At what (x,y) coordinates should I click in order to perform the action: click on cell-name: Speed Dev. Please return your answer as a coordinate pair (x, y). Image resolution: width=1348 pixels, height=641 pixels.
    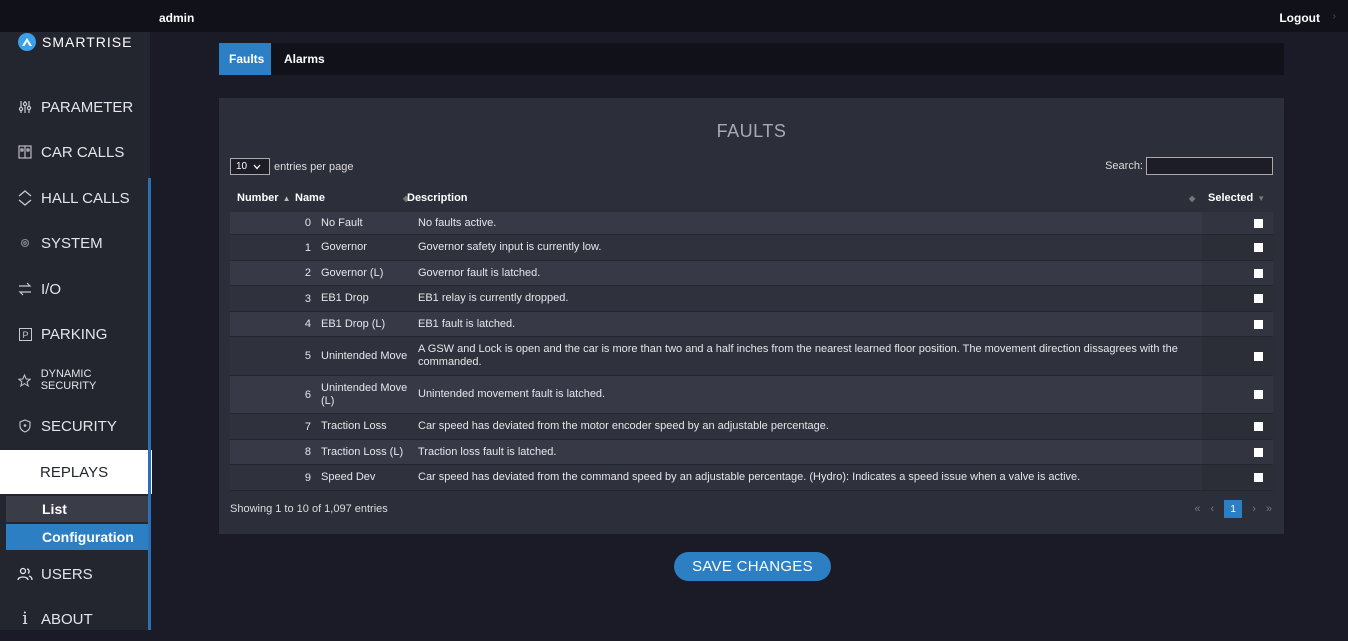
    Looking at the image, I should click on (348, 477).